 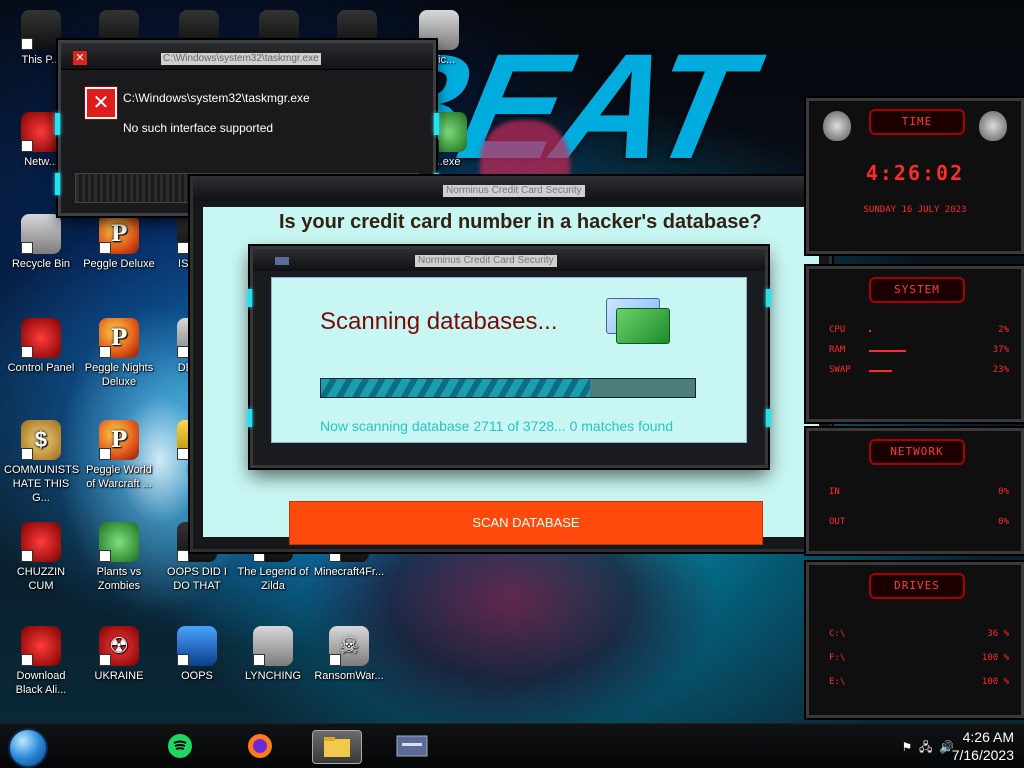 I want to click on net-in-label: IN, so click(x=834, y=492).